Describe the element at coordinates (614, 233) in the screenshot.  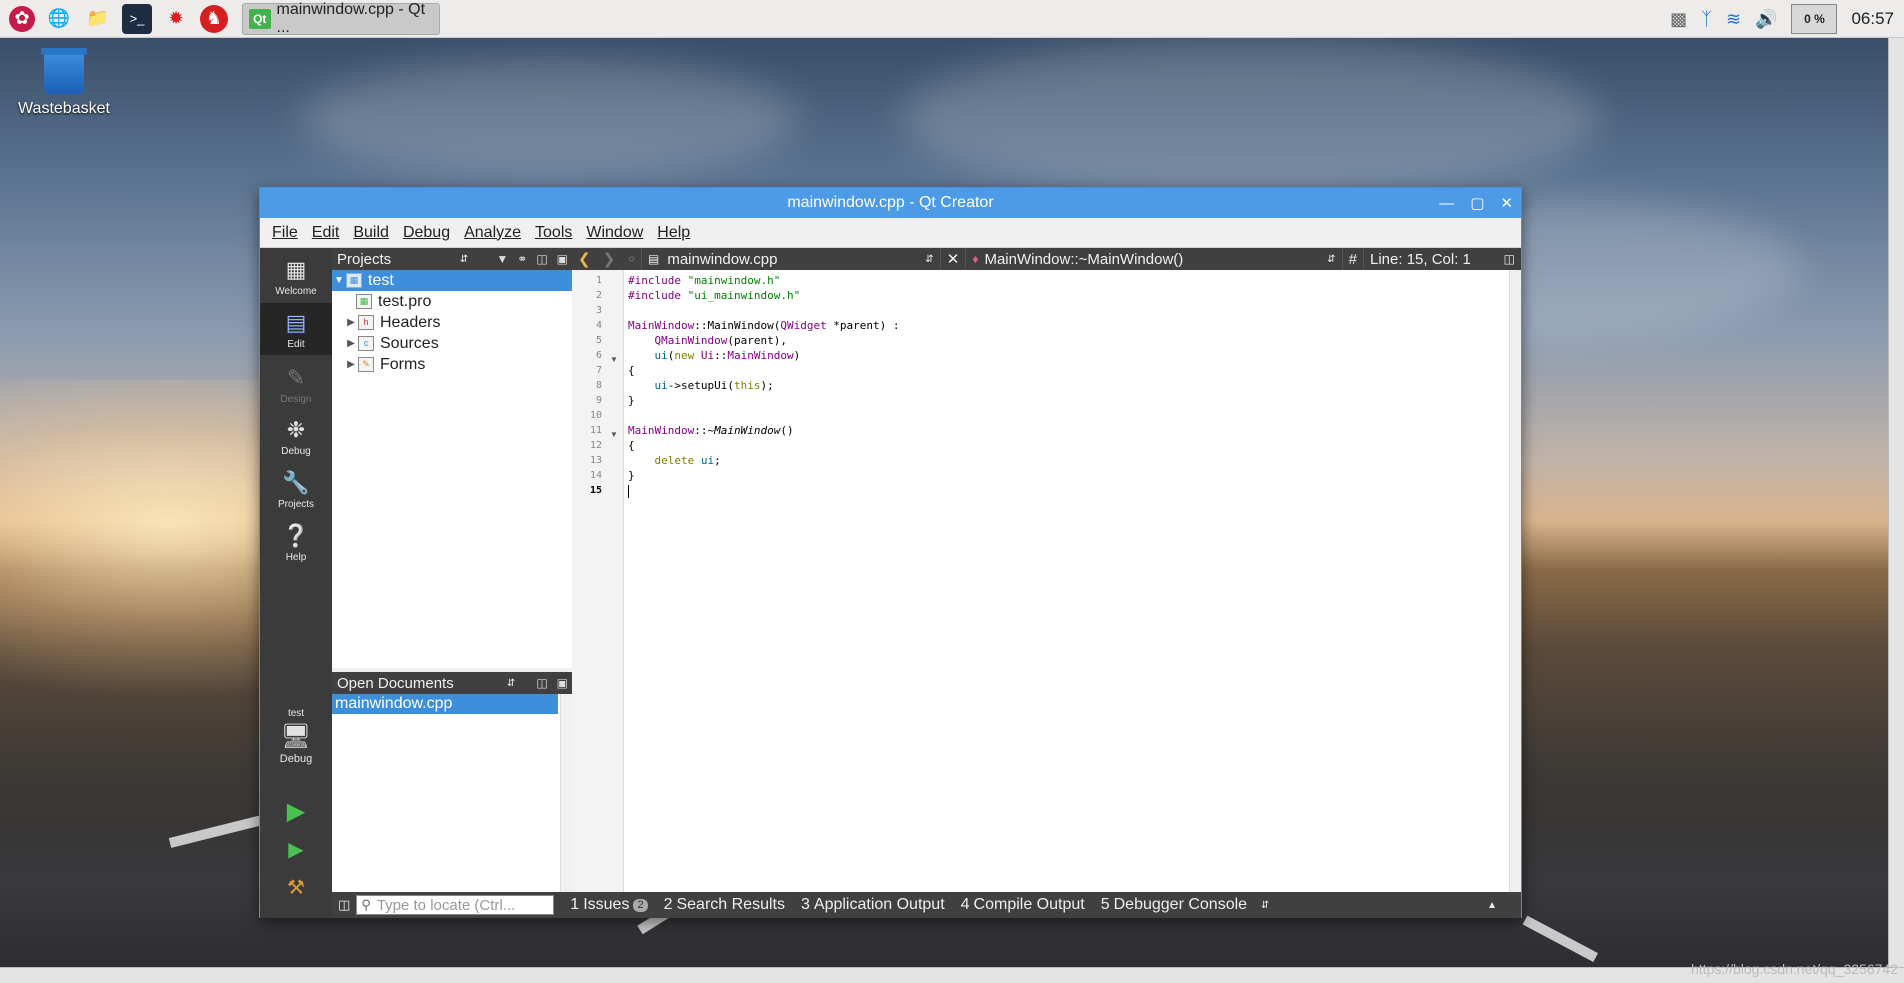
I see `menu-window: Window` at that location.